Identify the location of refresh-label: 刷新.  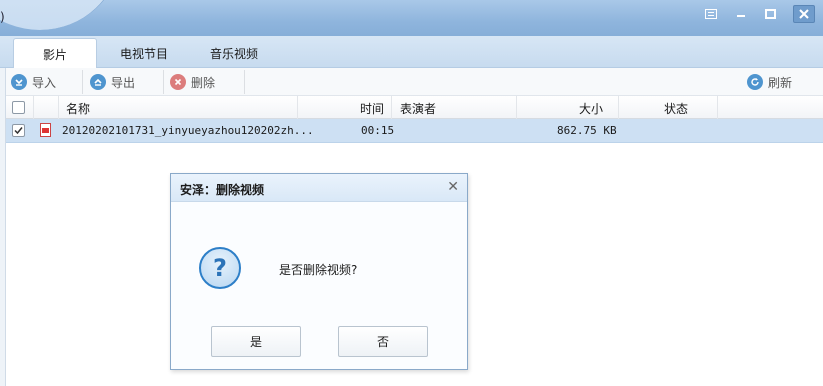
(780, 82).